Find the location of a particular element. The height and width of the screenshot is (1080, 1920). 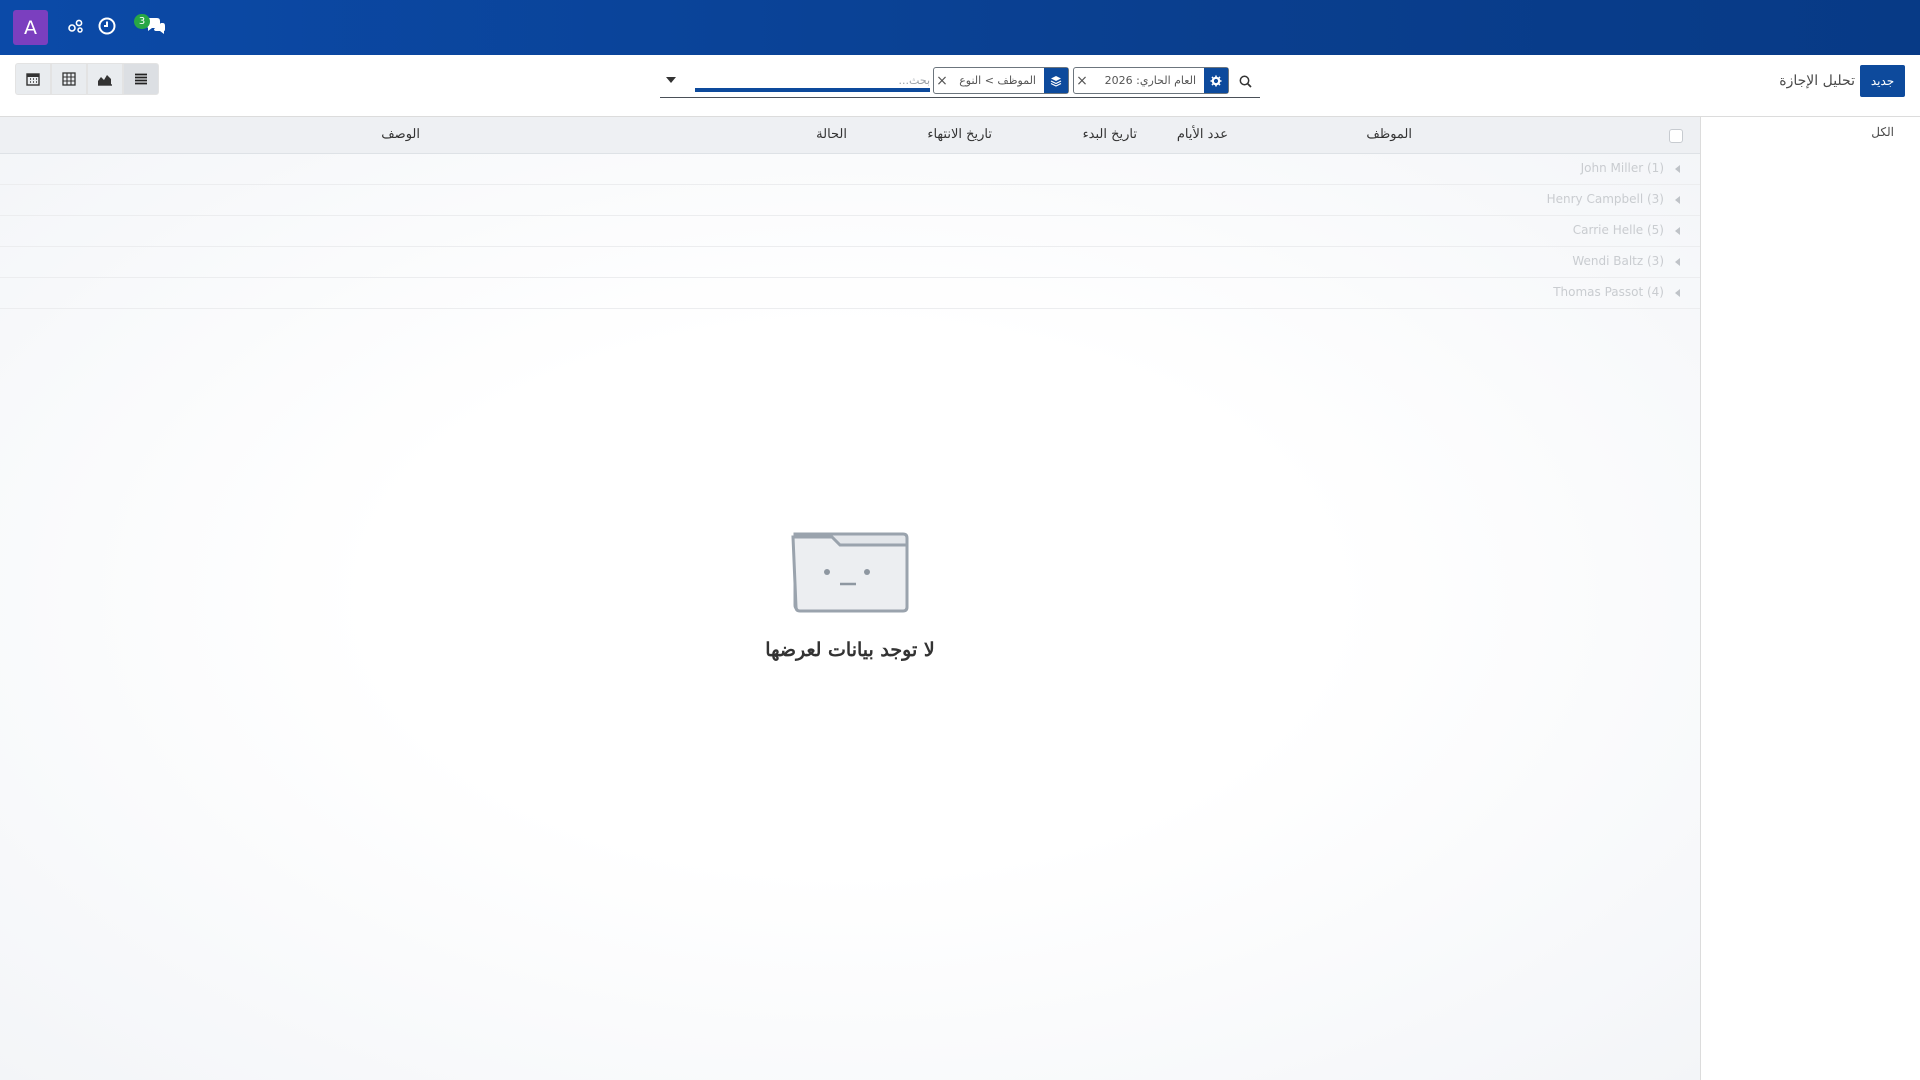

calendar-icon is located at coordinates (33, 79).